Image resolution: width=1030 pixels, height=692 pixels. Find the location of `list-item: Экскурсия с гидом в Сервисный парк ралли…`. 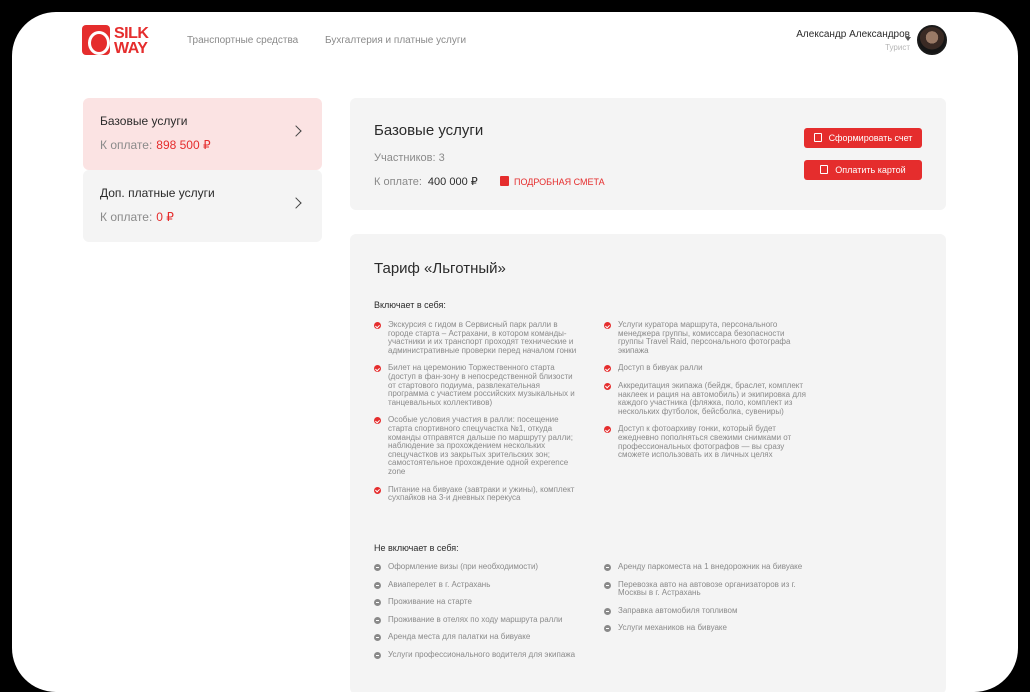

list-item: Экскурсия с гидом в Сервисный парк ралли… is located at coordinates (476, 337).